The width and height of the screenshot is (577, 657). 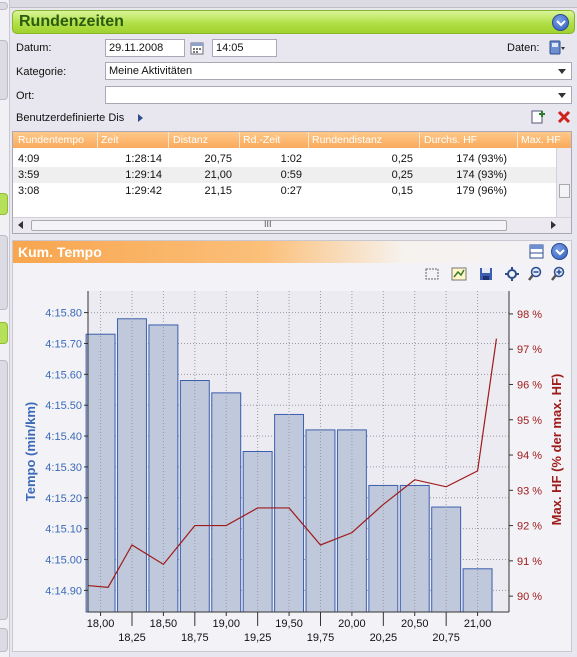 What do you see at coordinates (110, 140) in the screenshot?
I see `column-header: Zeit` at bounding box center [110, 140].